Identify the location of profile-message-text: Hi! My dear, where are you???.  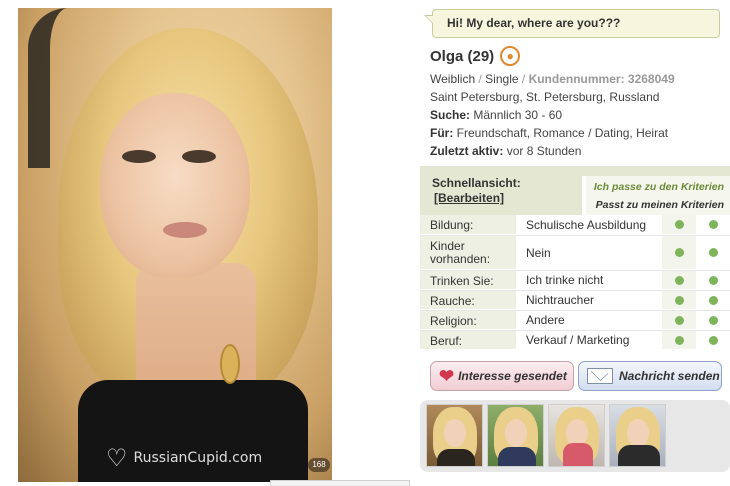
(534, 23).